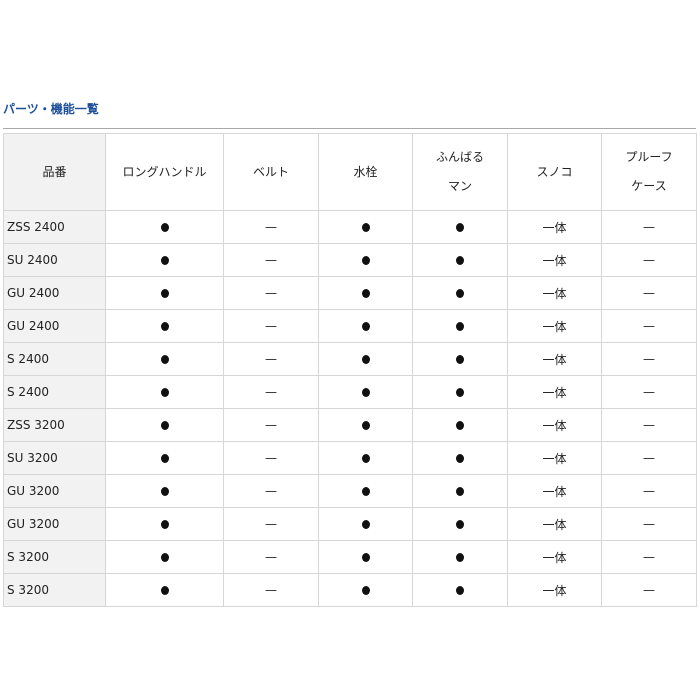 This screenshot has height=700, width=700. Describe the element at coordinates (459, 186) in the screenshot. I see `column-header-label: マン` at that location.